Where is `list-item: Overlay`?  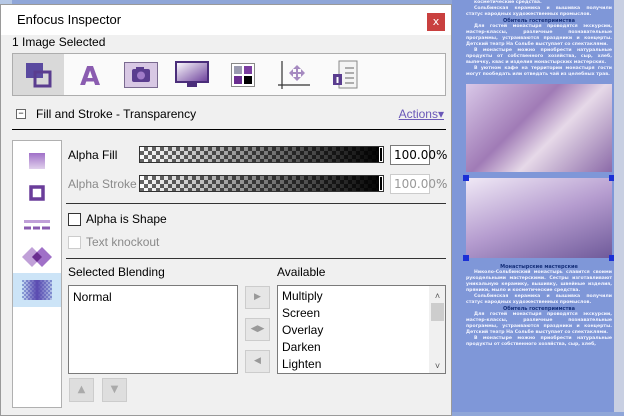 list-item: Overlay is located at coordinates (361, 330).